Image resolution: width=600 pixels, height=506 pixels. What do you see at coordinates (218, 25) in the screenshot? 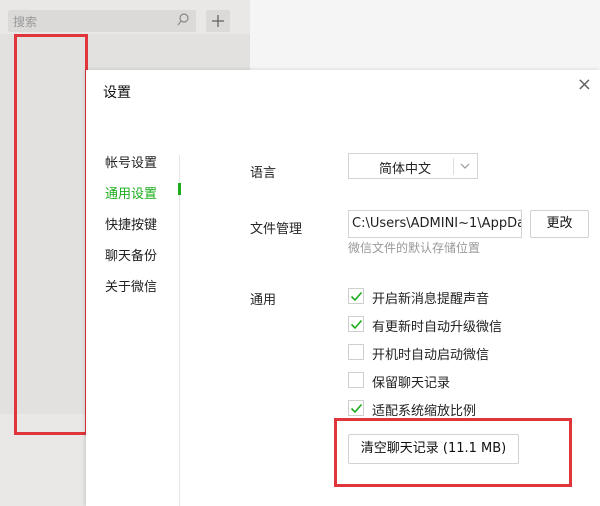
I see `plus-icon` at bounding box center [218, 25].